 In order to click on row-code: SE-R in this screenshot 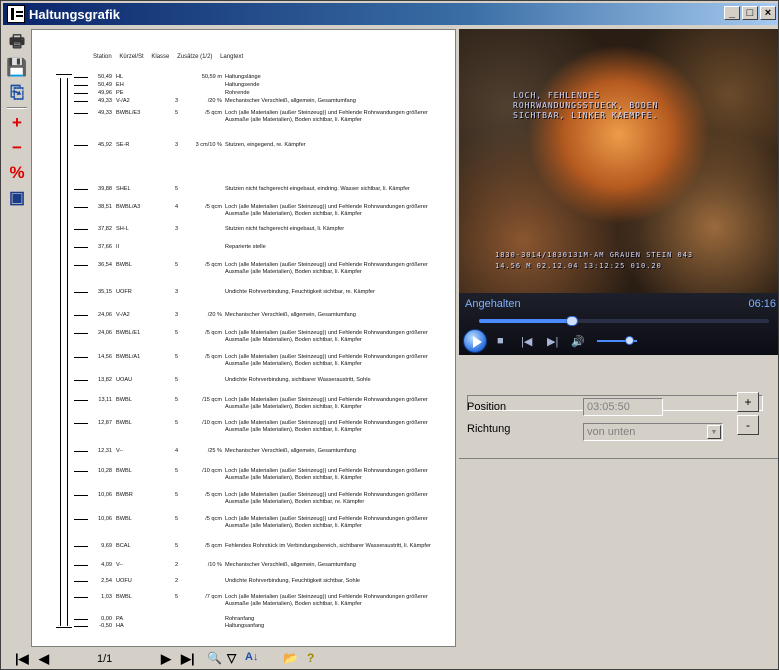, I will do `click(123, 145)`.